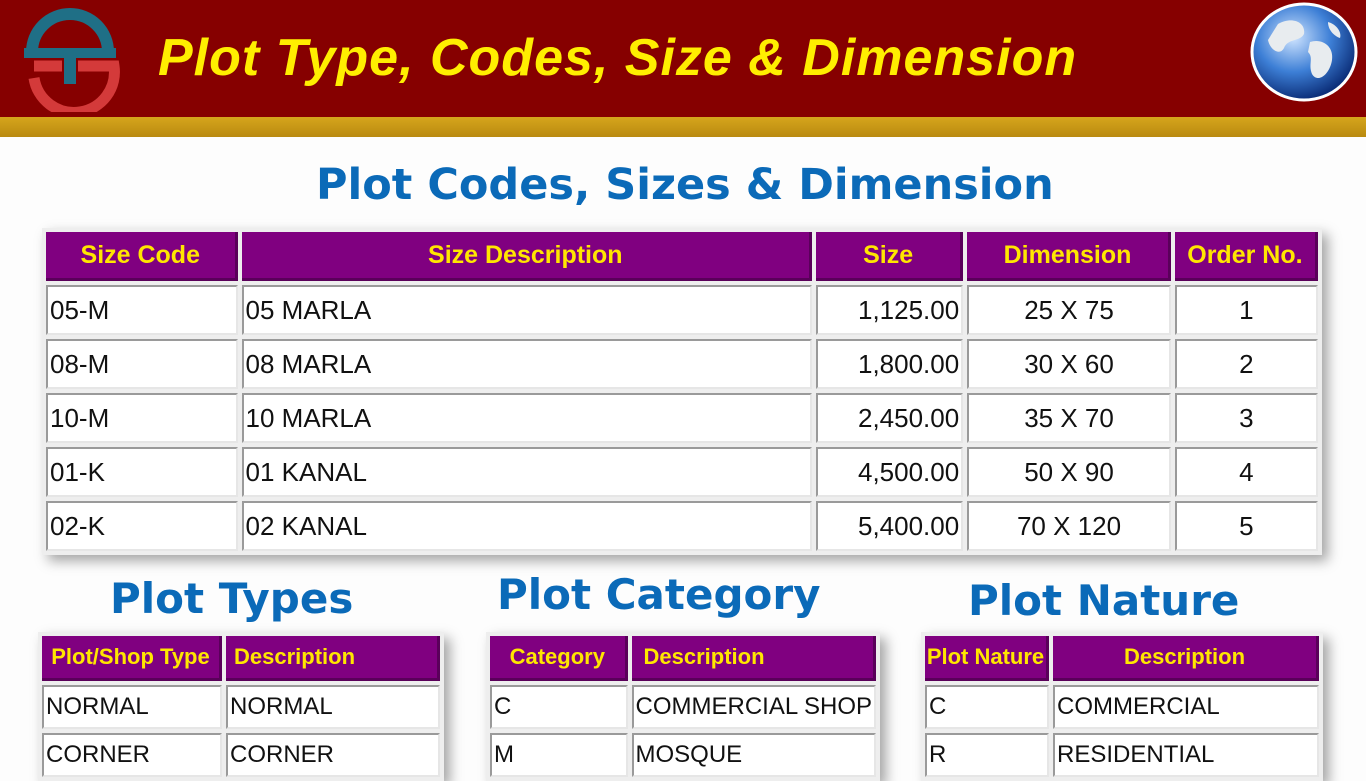 The width and height of the screenshot is (1366, 781). What do you see at coordinates (142, 472) in the screenshot?
I see `size-code-cell: 01-K` at bounding box center [142, 472].